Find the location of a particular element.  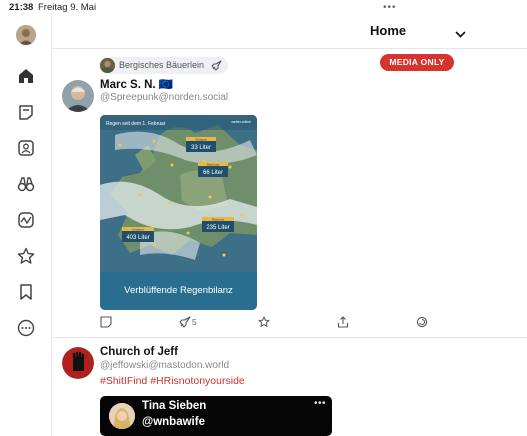

boost-button: 5 is located at coordinates (188, 323).